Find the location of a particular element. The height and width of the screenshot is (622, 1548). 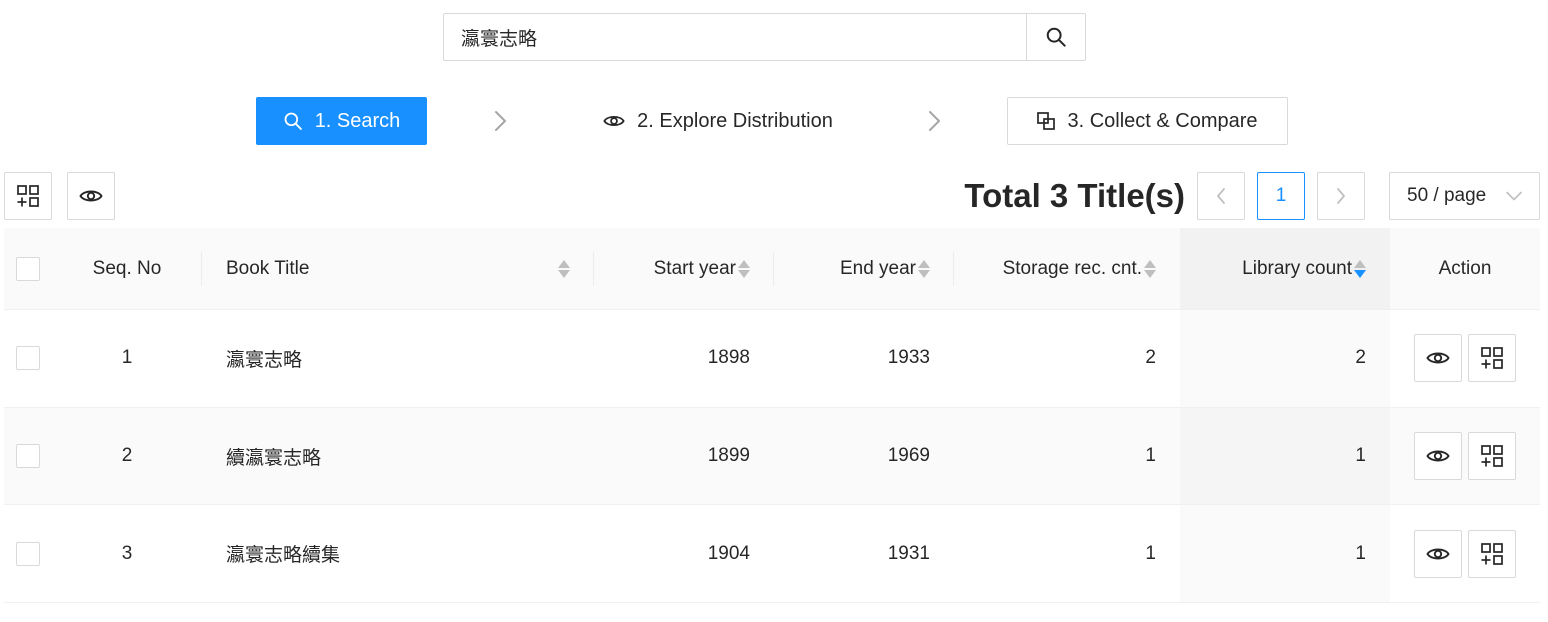

step-search: 1. Search is located at coordinates (341, 121).